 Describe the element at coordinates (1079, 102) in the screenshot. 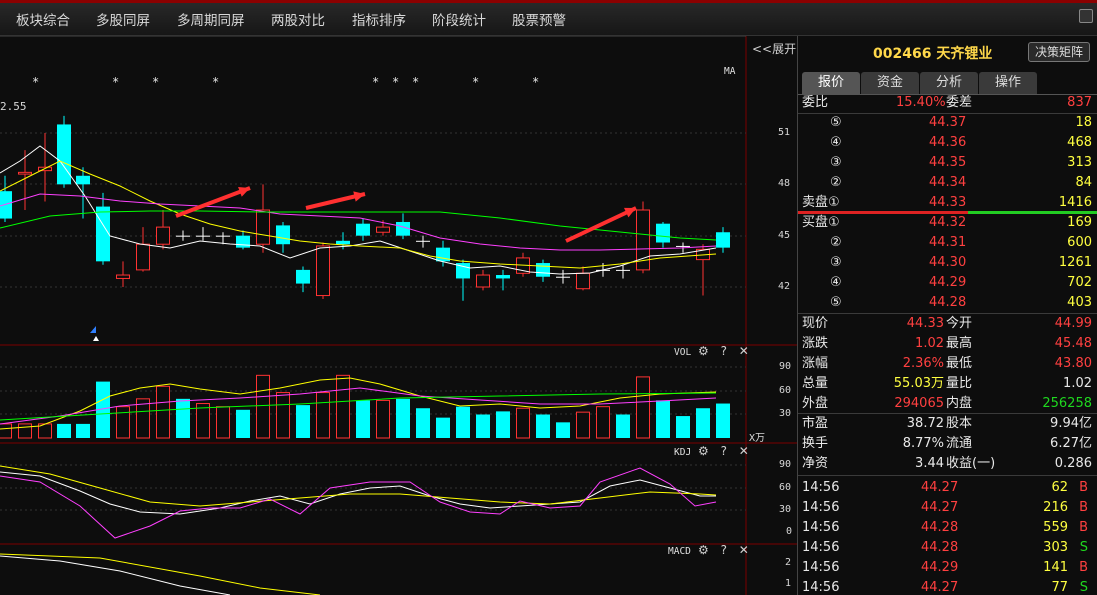

I see `order-diff-value: 837` at that location.